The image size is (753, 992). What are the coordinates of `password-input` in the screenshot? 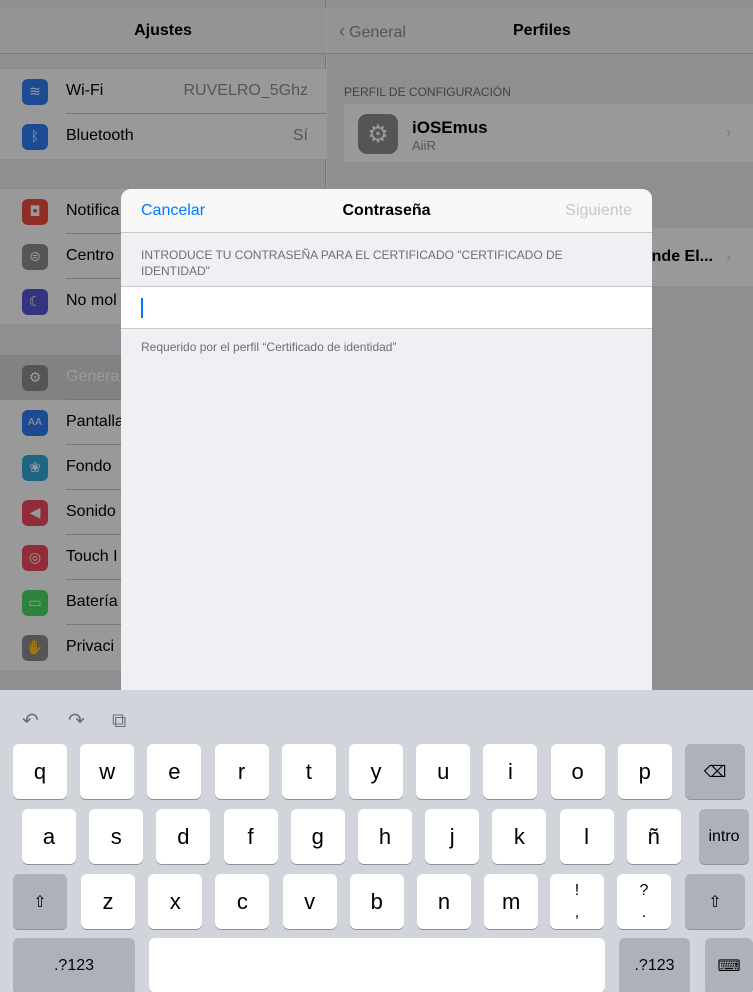 It's located at (387, 308).